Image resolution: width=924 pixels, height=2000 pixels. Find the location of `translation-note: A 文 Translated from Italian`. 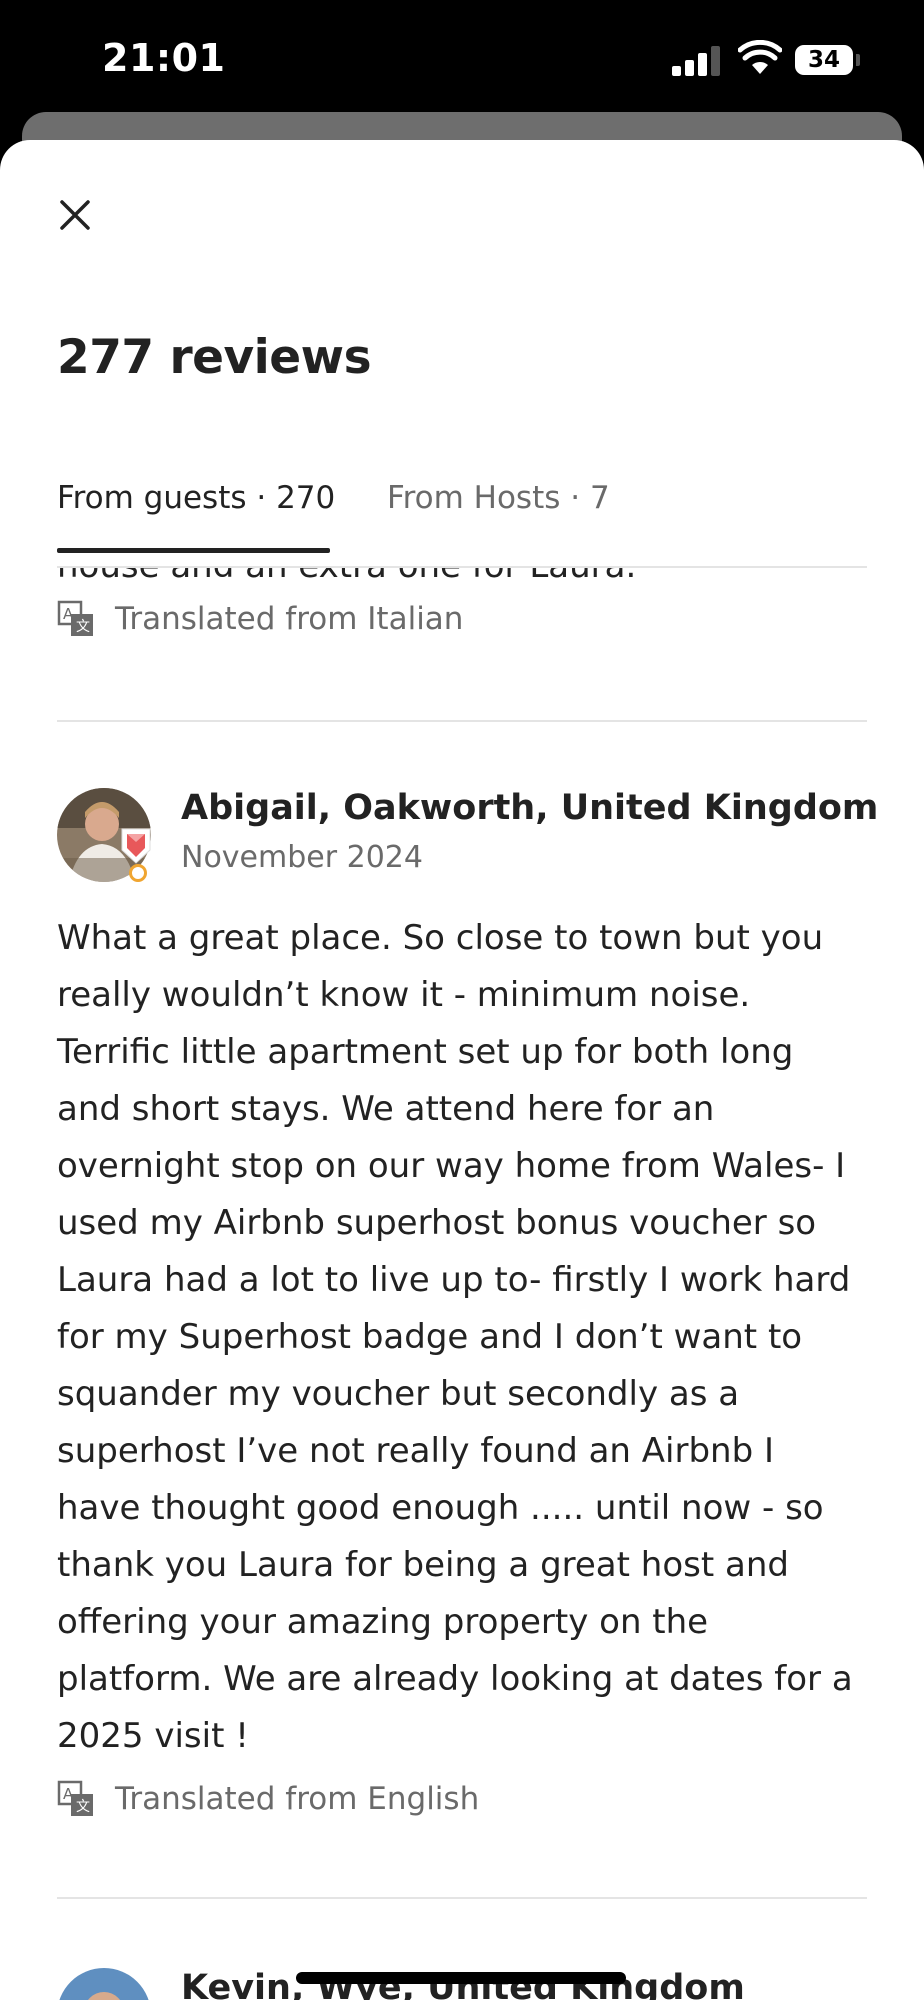

translation-note: A 文 Translated from Italian is located at coordinates (260, 619).